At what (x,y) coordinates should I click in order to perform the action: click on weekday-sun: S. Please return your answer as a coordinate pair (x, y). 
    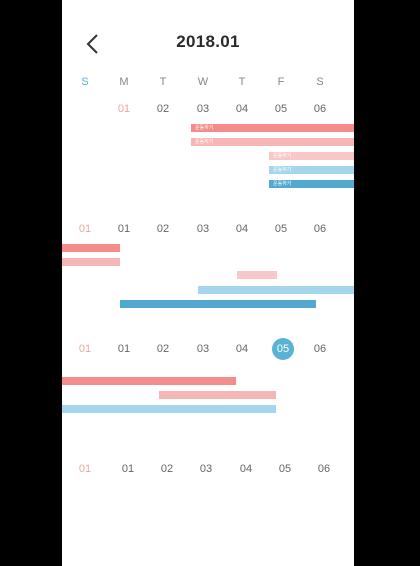
    Looking at the image, I should click on (85, 82).